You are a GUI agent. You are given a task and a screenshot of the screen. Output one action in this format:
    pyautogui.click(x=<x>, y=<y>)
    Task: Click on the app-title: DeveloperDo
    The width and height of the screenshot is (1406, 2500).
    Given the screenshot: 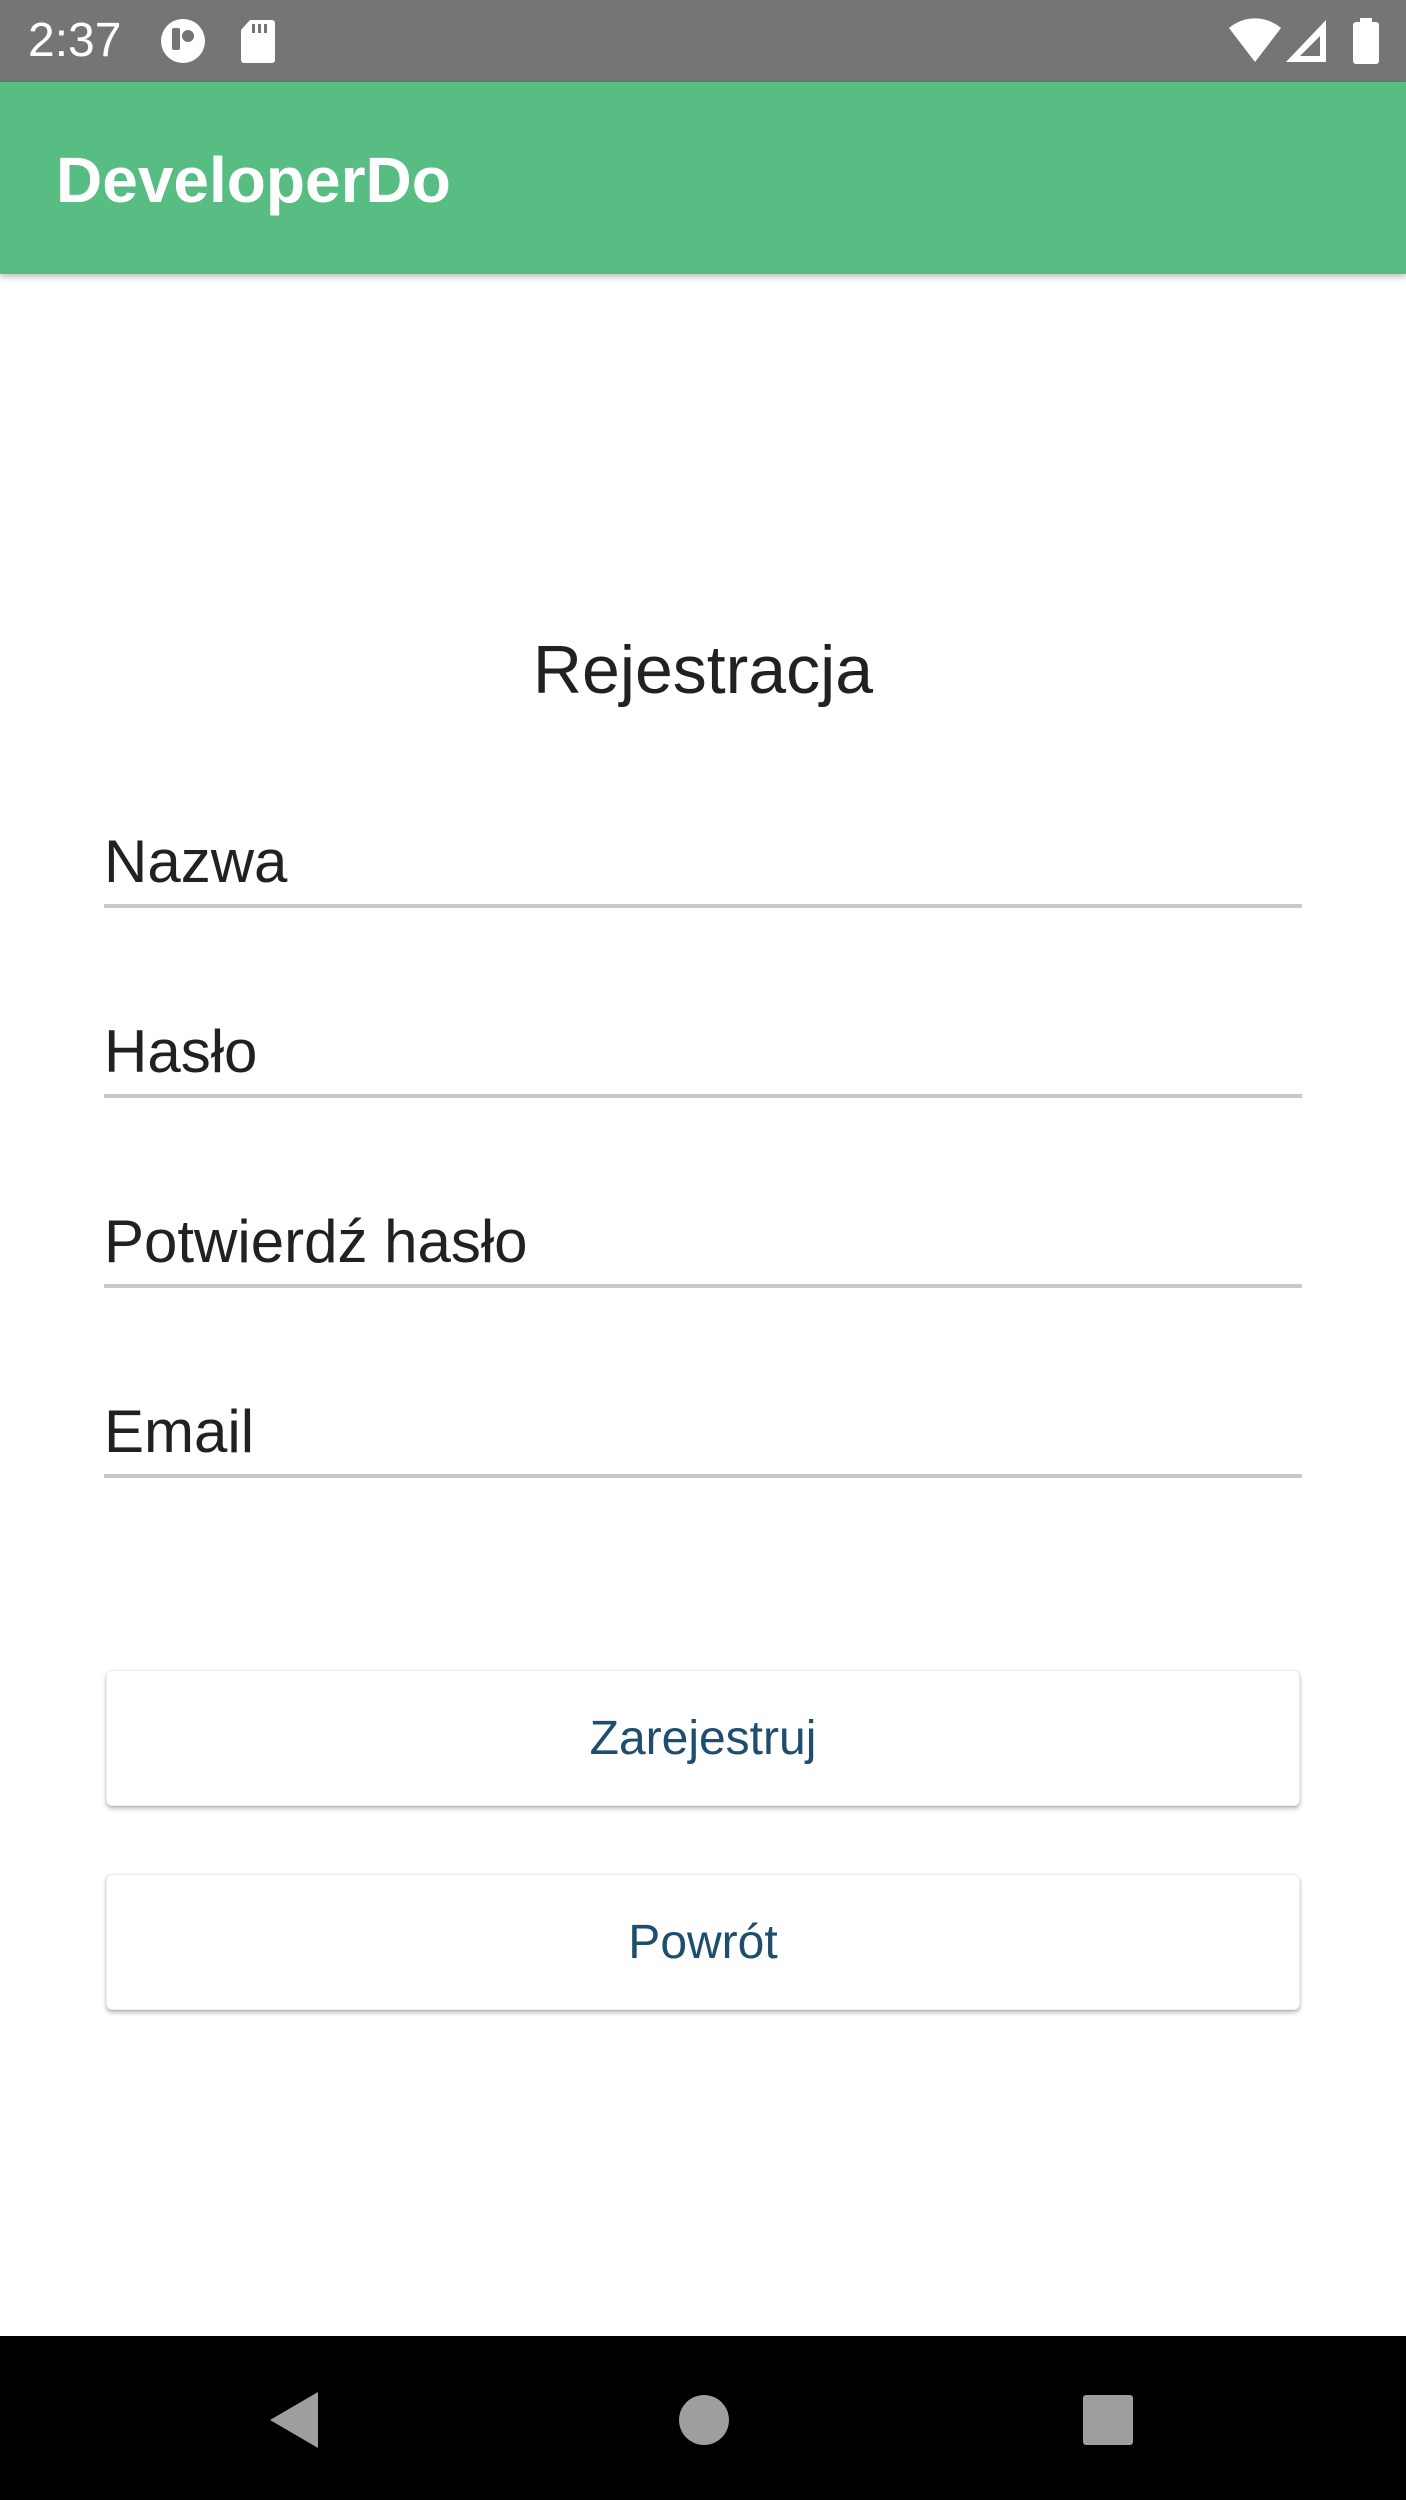 What is the action you would take?
    pyautogui.click(x=253, y=180)
    